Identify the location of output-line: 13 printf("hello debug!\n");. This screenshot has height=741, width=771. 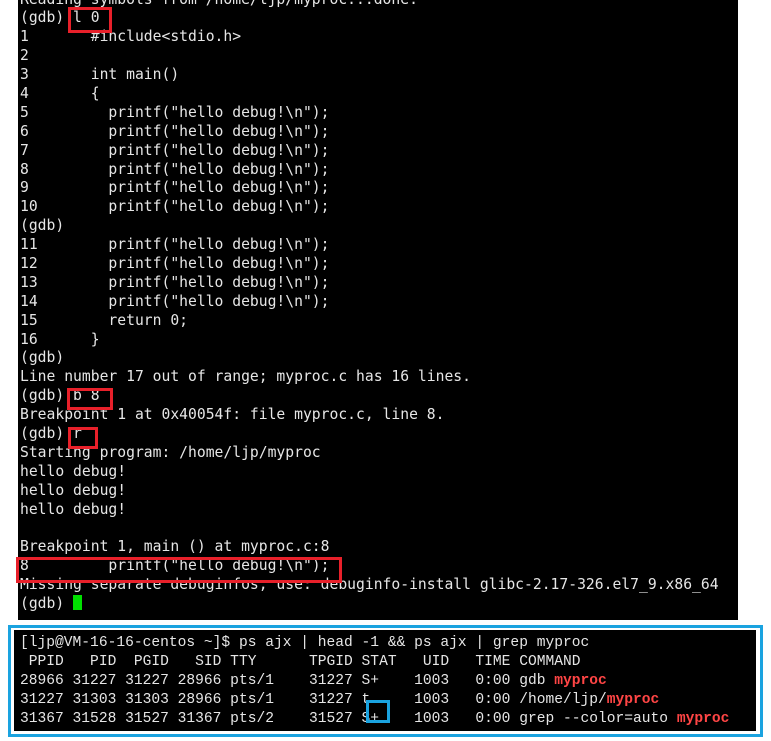
(175, 282).